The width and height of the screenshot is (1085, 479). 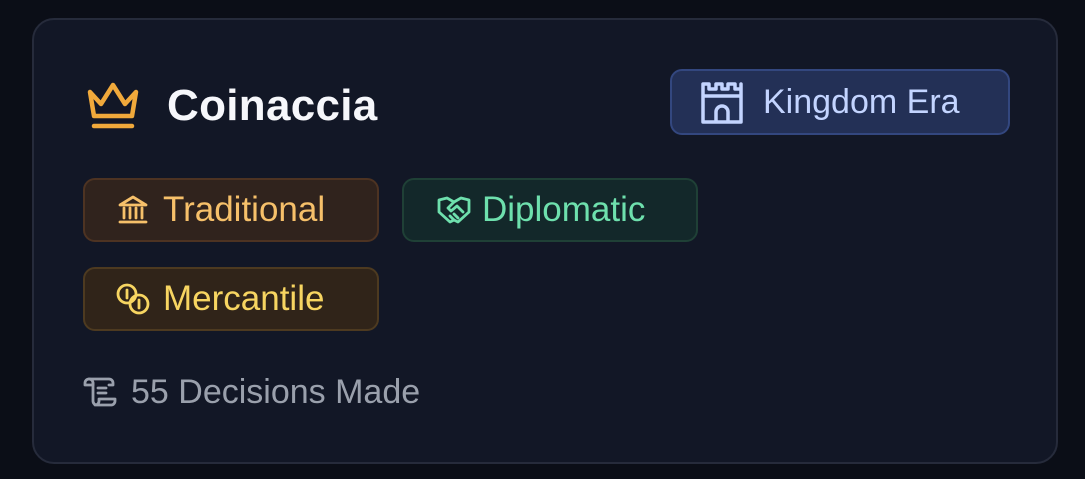 I want to click on handshake-icon, so click(x=454, y=210).